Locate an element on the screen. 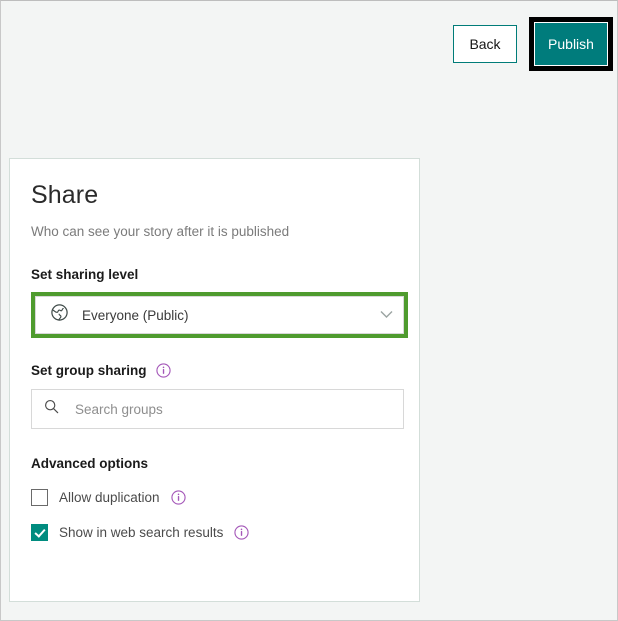 The height and width of the screenshot is (621, 618). publish-button: Publish is located at coordinates (571, 44).